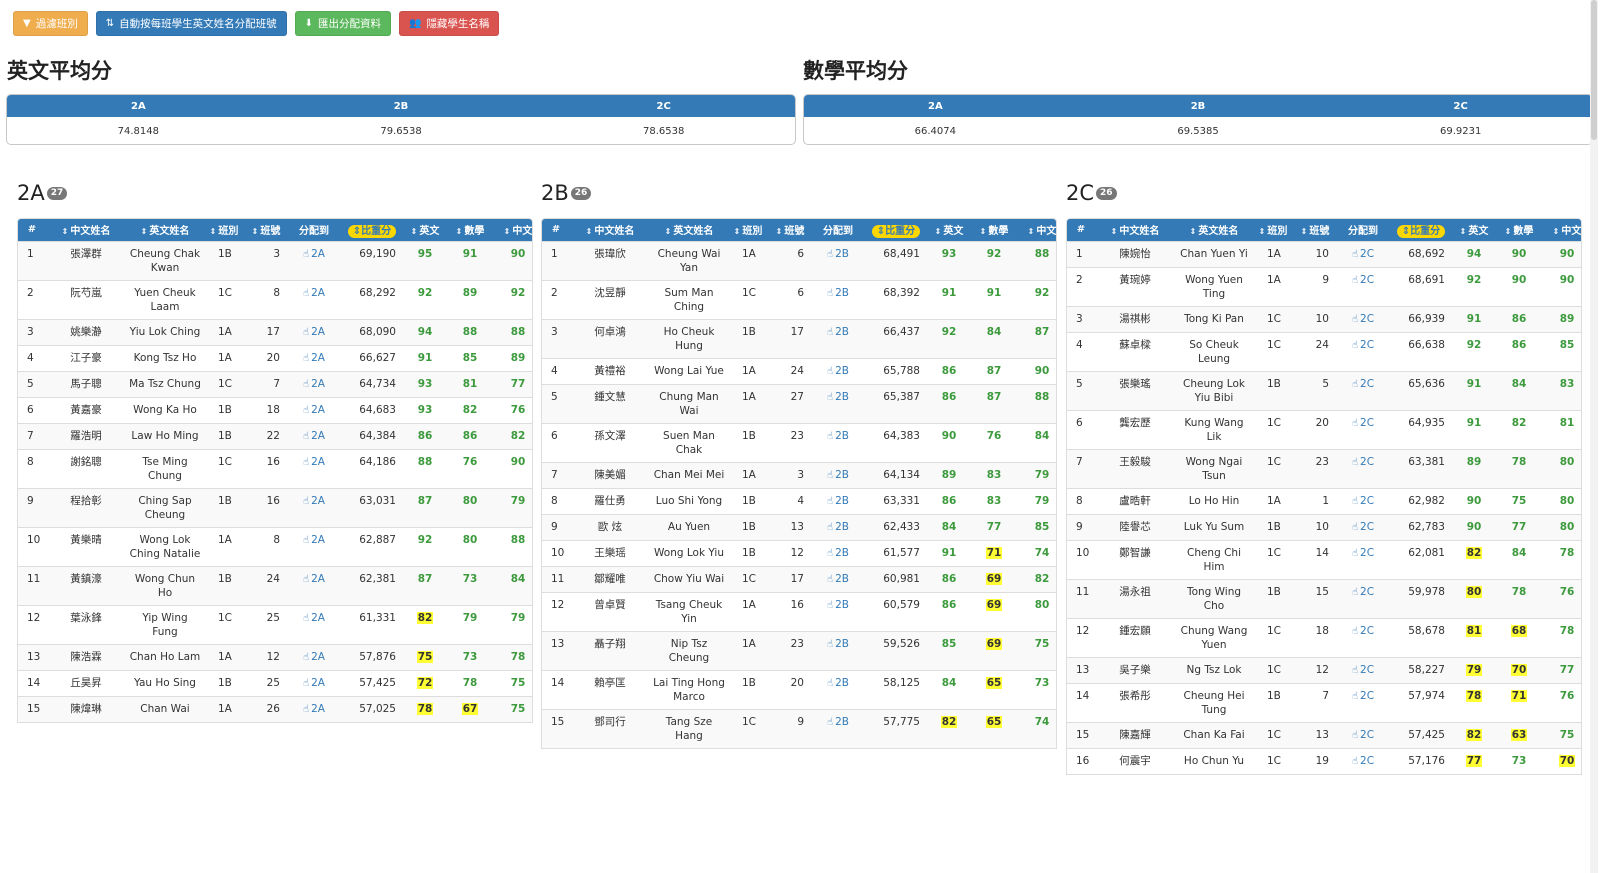 The height and width of the screenshot is (873, 1600). I want to click on export-button: ⬇ 匯出分配資料, so click(342, 23).